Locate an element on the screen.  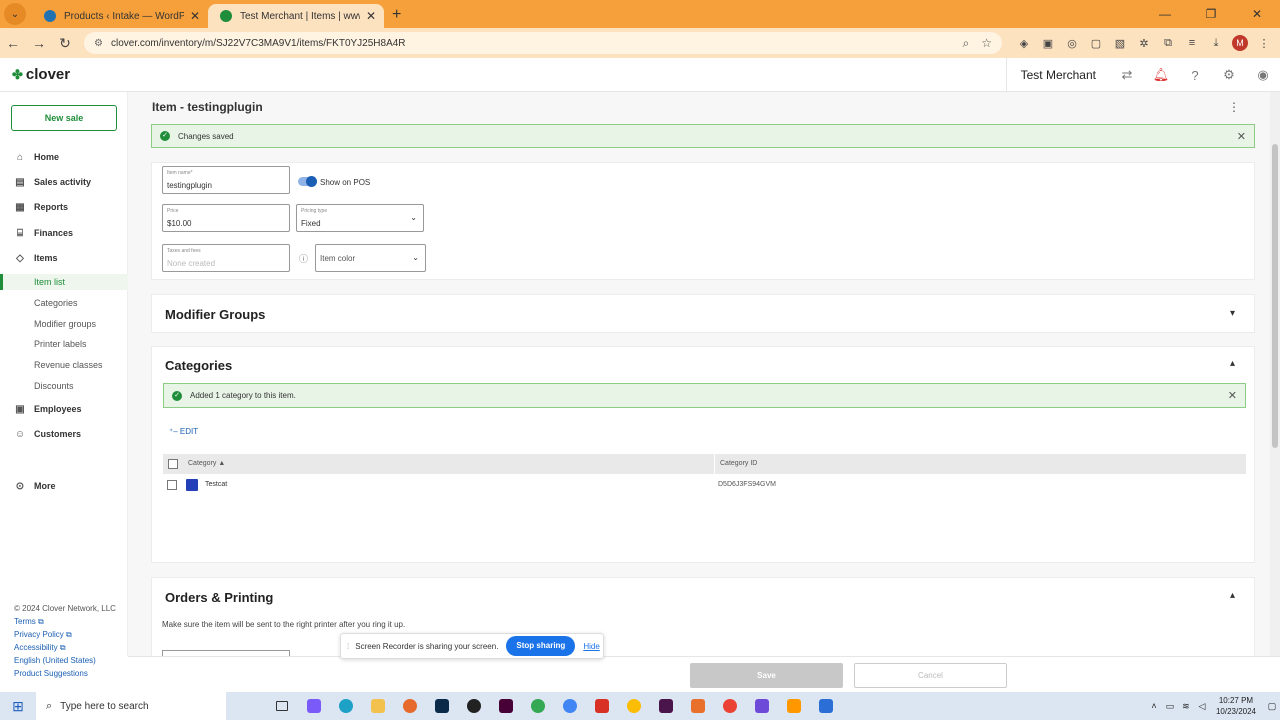
taskbar-clock: 10:27 PM 10/23/2024 is located at coordinates (1236, 706).